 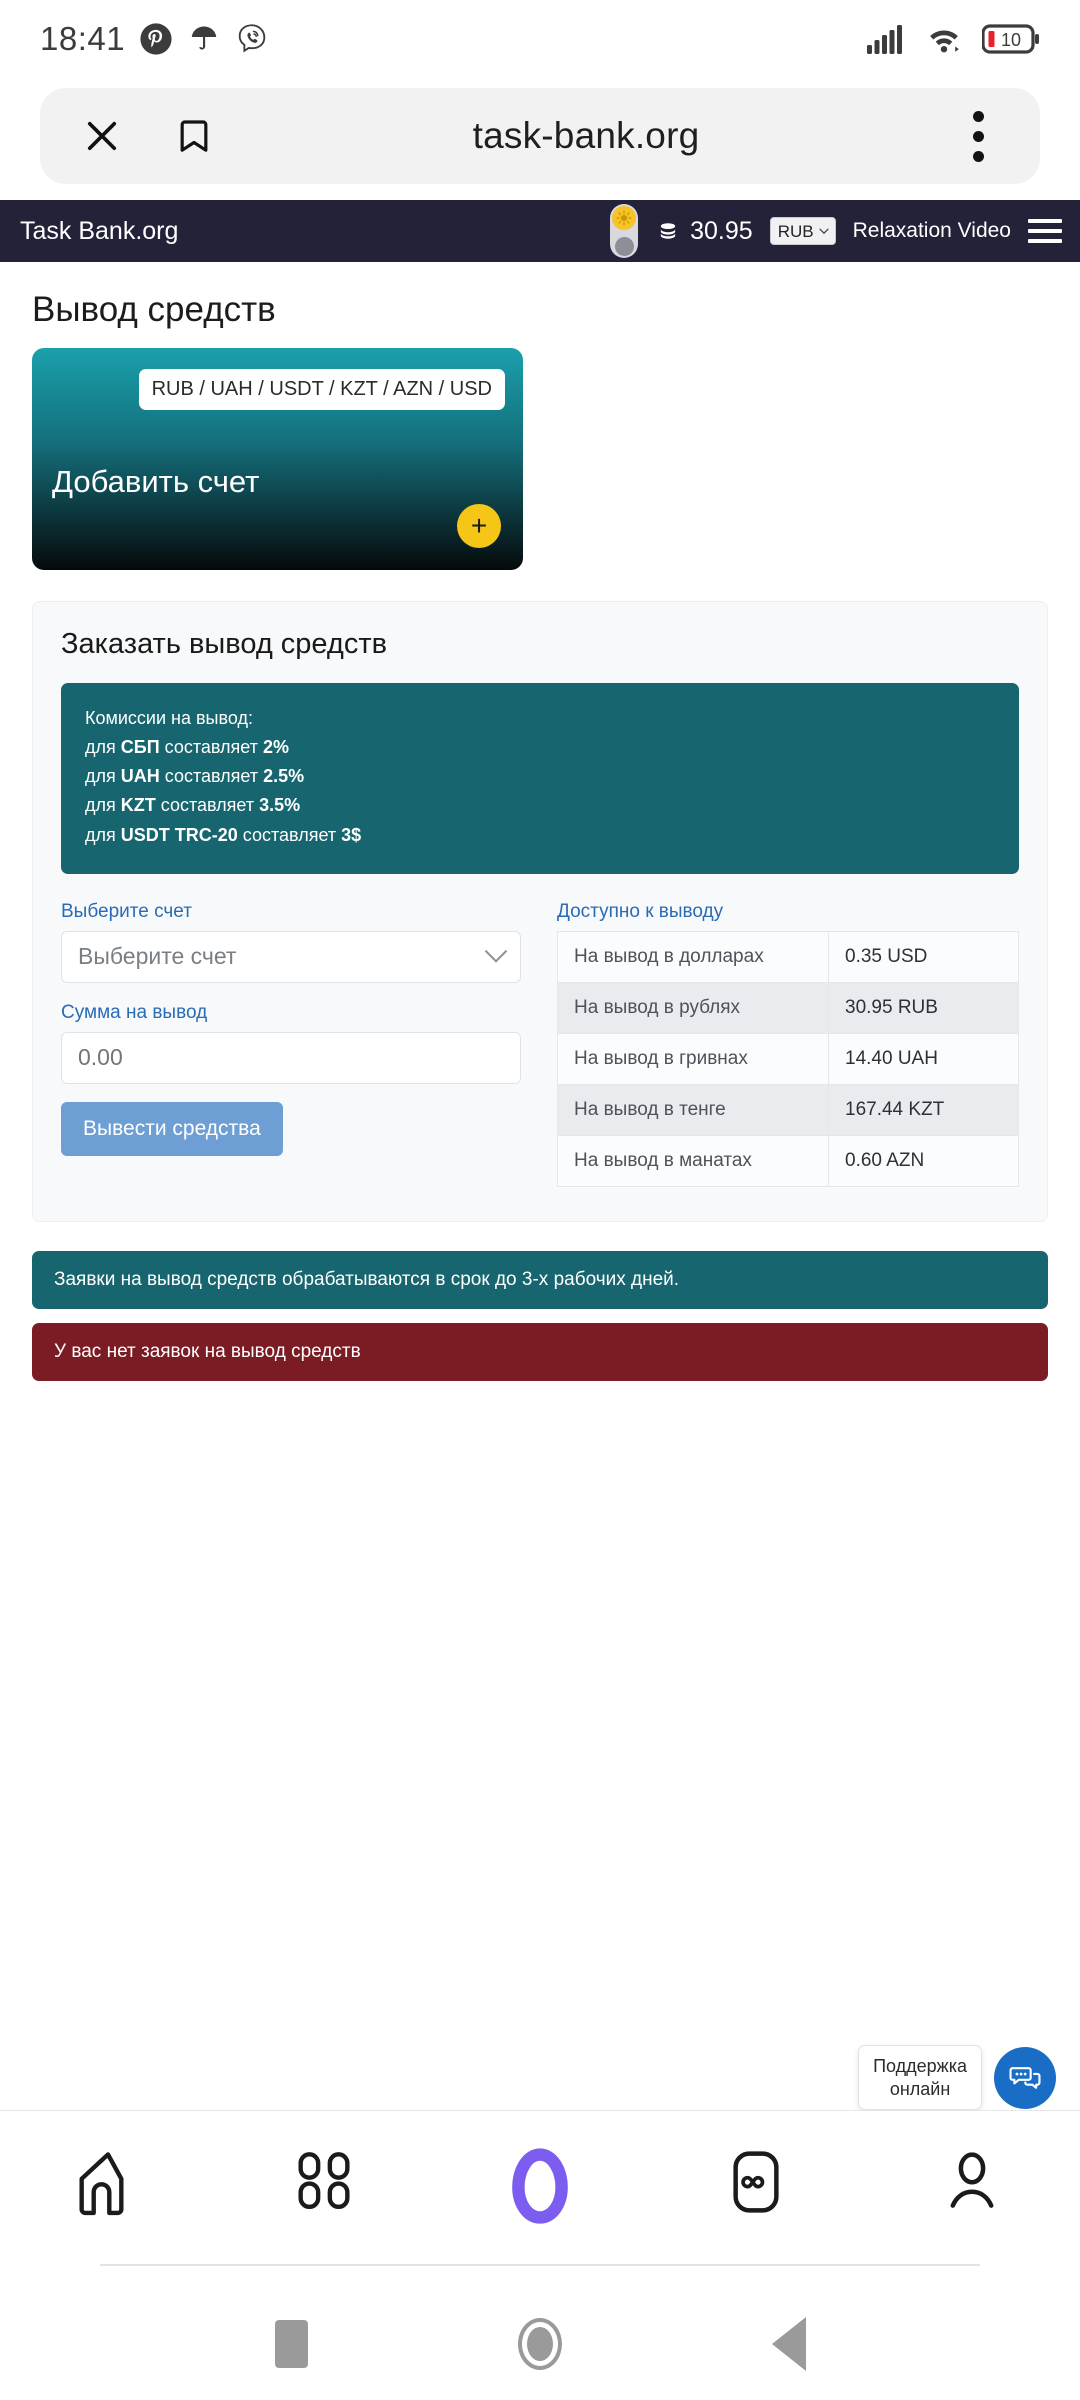 I want to click on fee-line: для USDT TRC-20 составляет 3$, so click(x=540, y=835).